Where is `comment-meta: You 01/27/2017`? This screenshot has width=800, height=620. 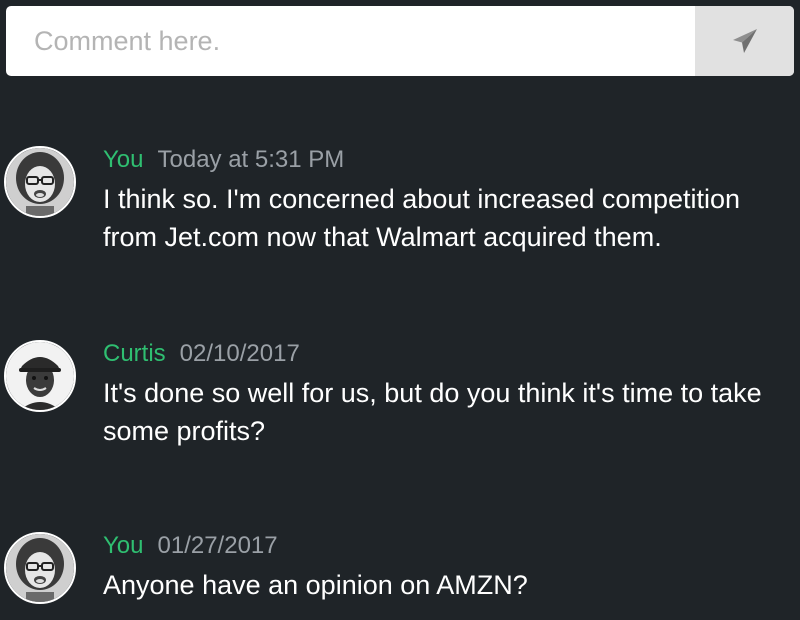 comment-meta: You 01/27/2017 is located at coordinates (190, 546).